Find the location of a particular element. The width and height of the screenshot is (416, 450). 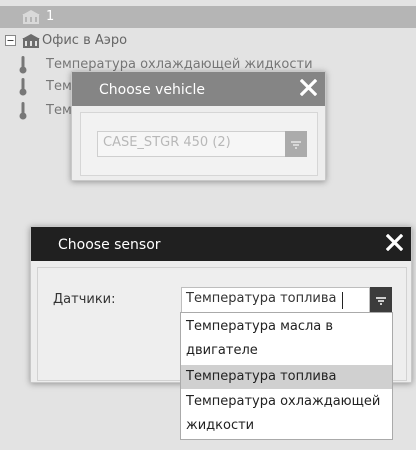

dialog-title: Choose sensor is located at coordinates (109, 245).